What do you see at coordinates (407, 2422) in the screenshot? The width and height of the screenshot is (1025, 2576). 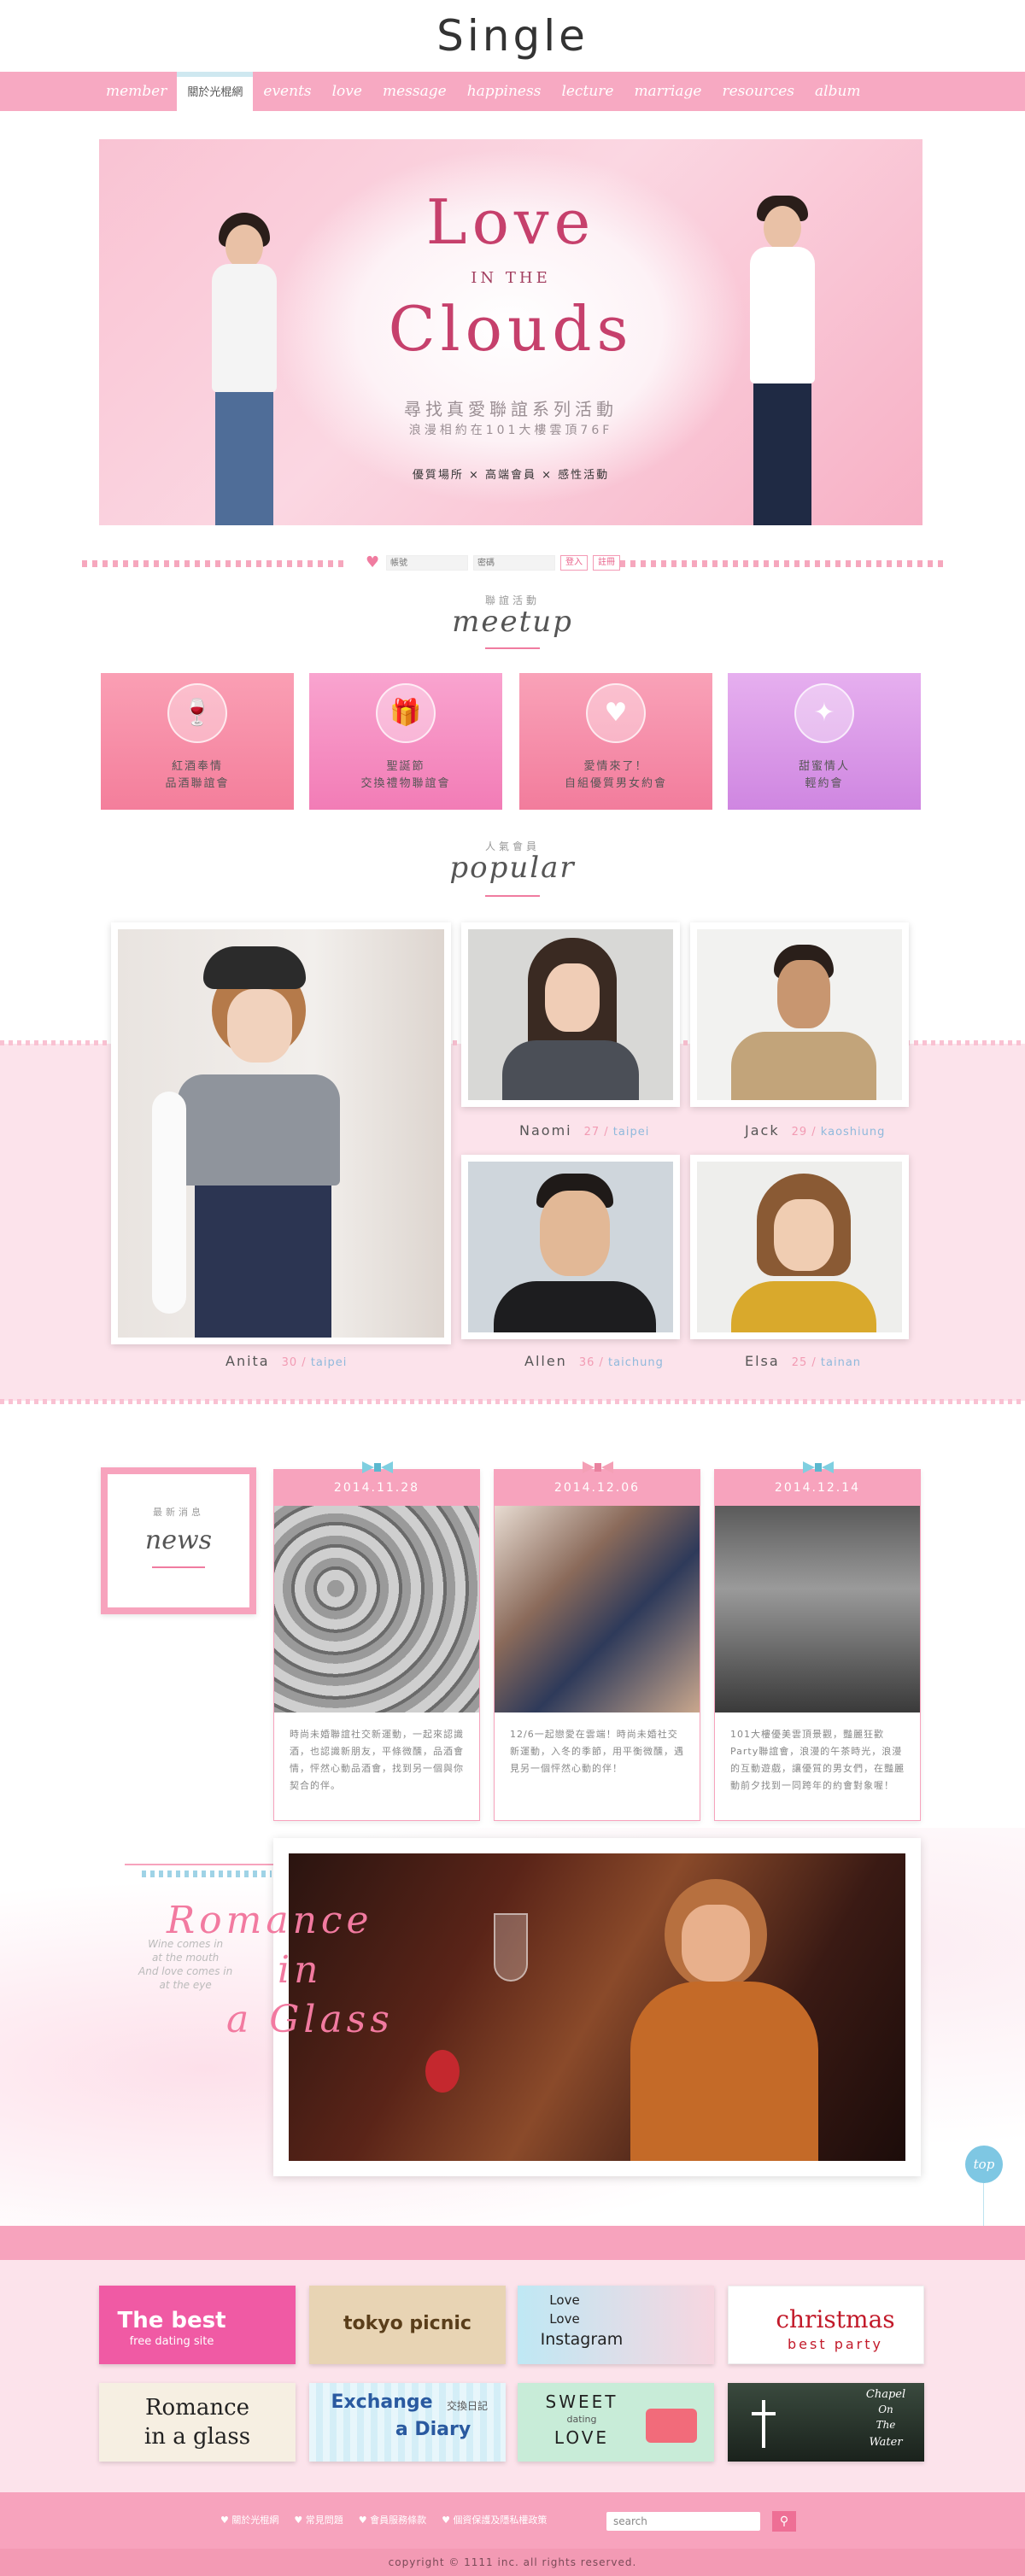 I see `banner-exchange-diary: Exchange 交換日記 a Diary` at bounding box center [407, 2422].